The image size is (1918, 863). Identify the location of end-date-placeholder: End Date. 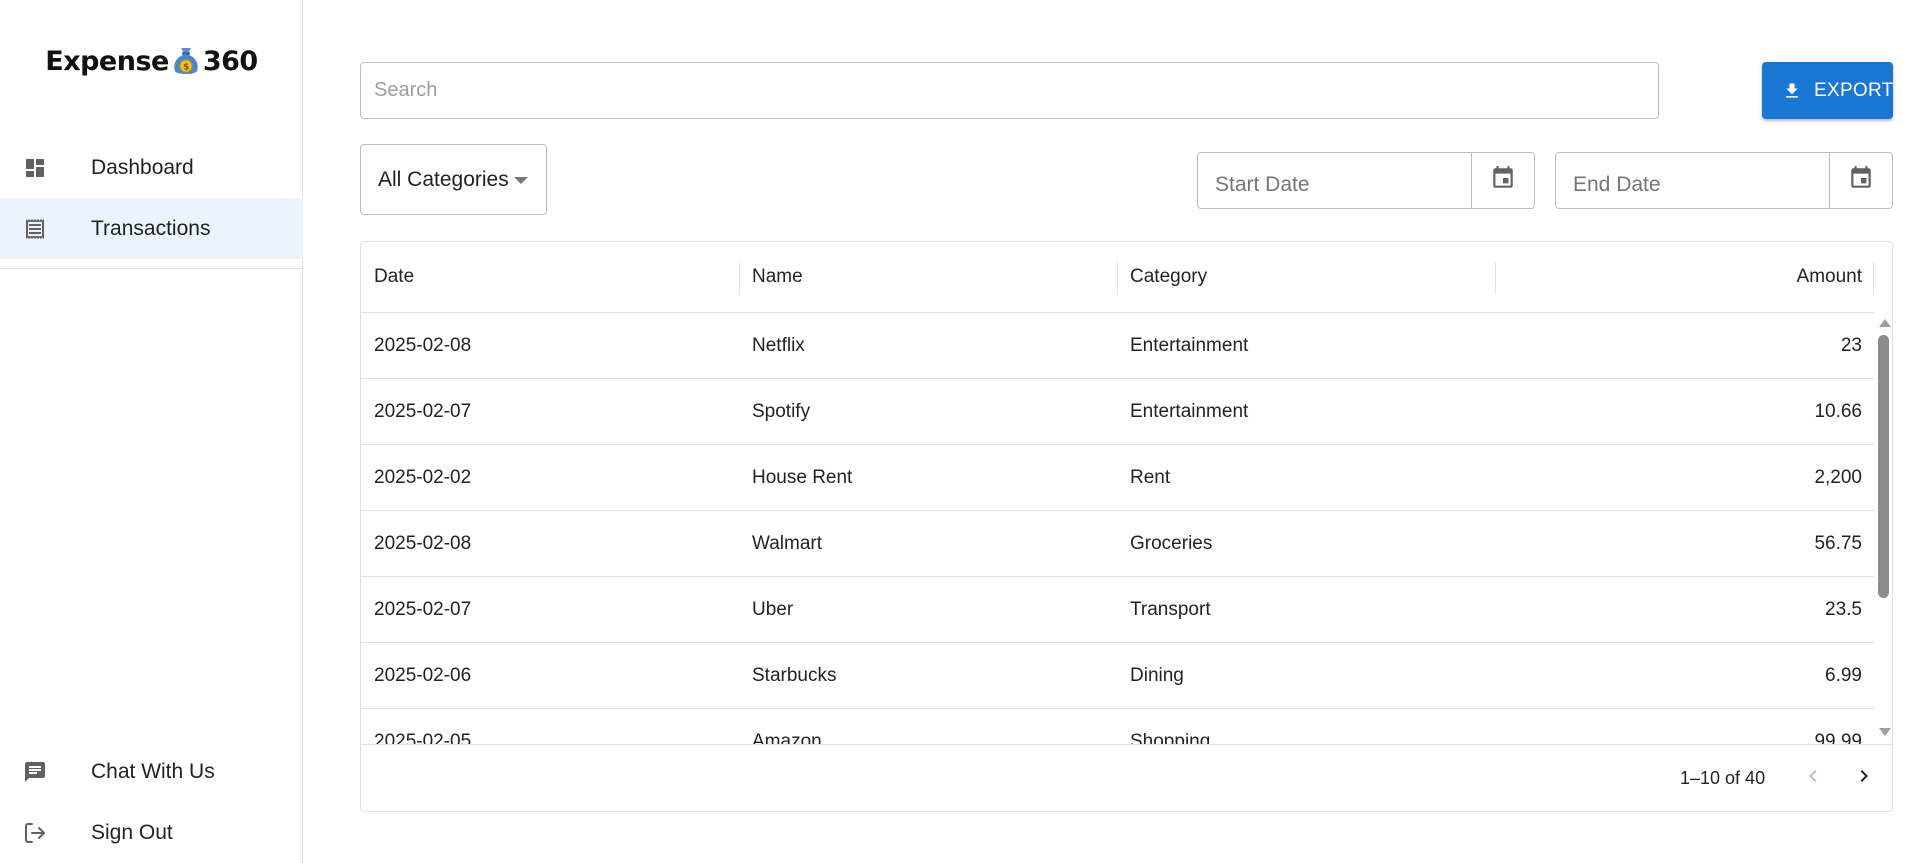
(1692, 180).